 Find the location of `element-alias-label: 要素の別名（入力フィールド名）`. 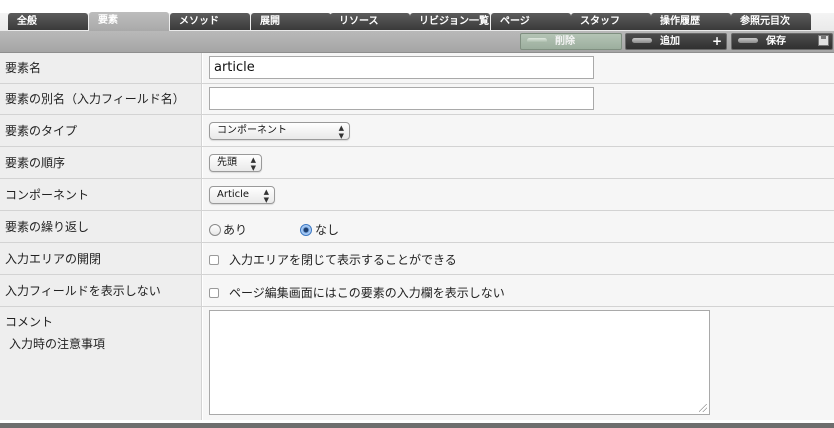

element-alias-label: 要素の別名（入力フィールド名） is located at coordinates (101, 99).